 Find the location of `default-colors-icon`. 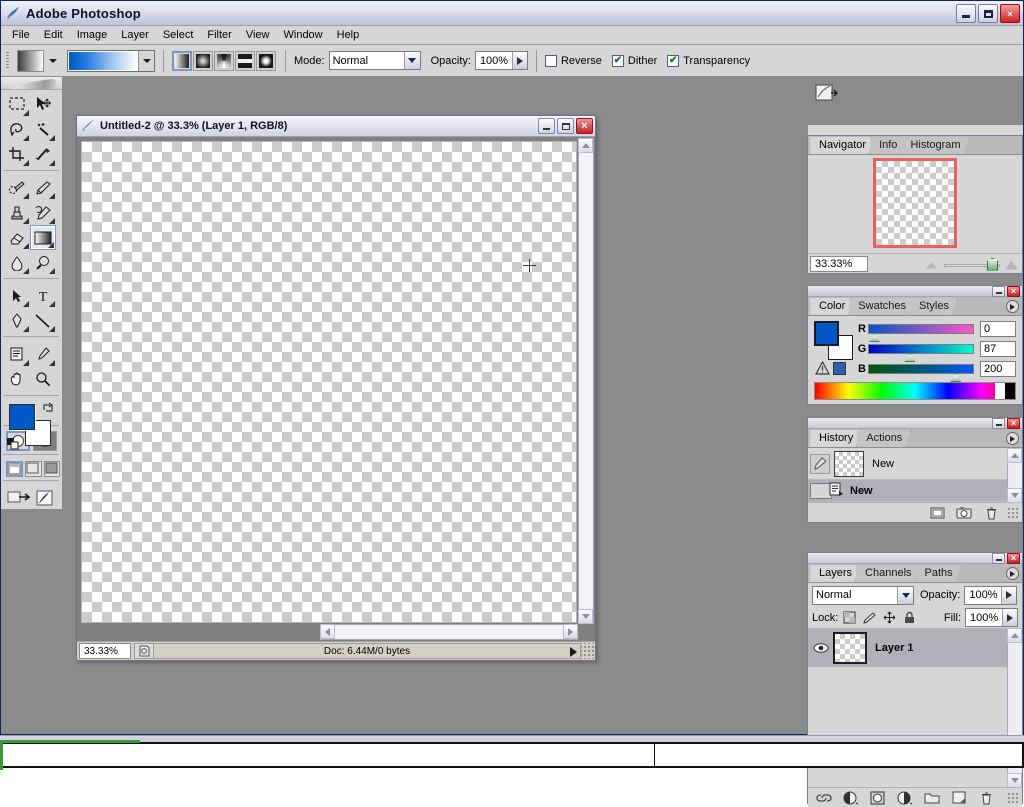

default-colors-icon is located at coordinates (13, 444).